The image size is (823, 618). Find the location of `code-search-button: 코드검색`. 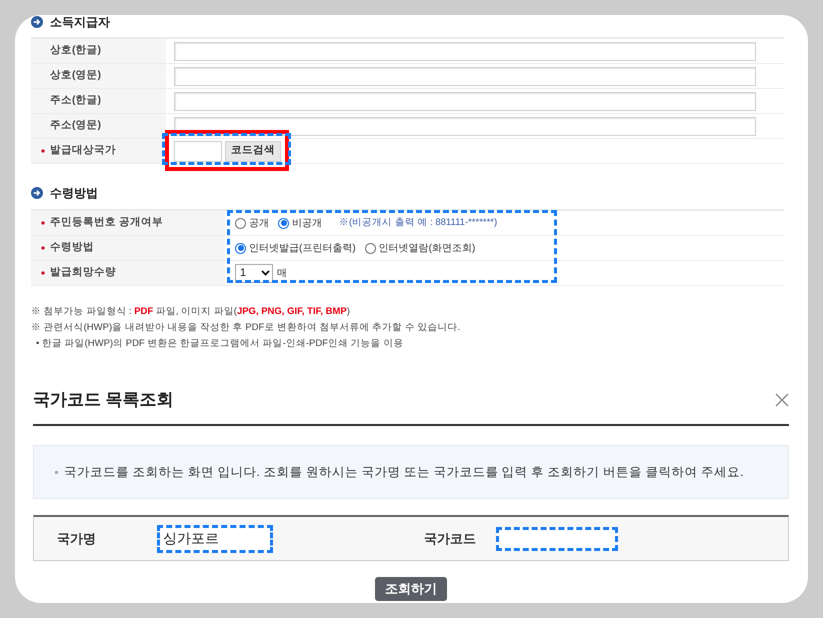

code-search-button: 코드검색 is located at coordinates (253, 151).